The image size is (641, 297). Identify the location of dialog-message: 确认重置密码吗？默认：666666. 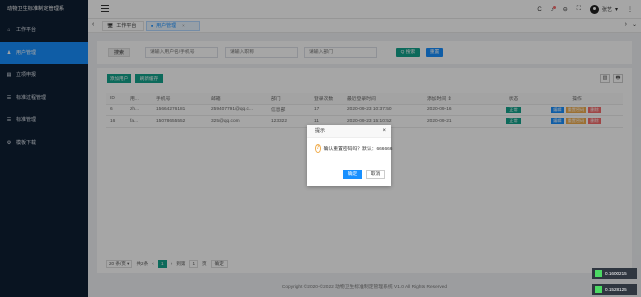
(358, 149).